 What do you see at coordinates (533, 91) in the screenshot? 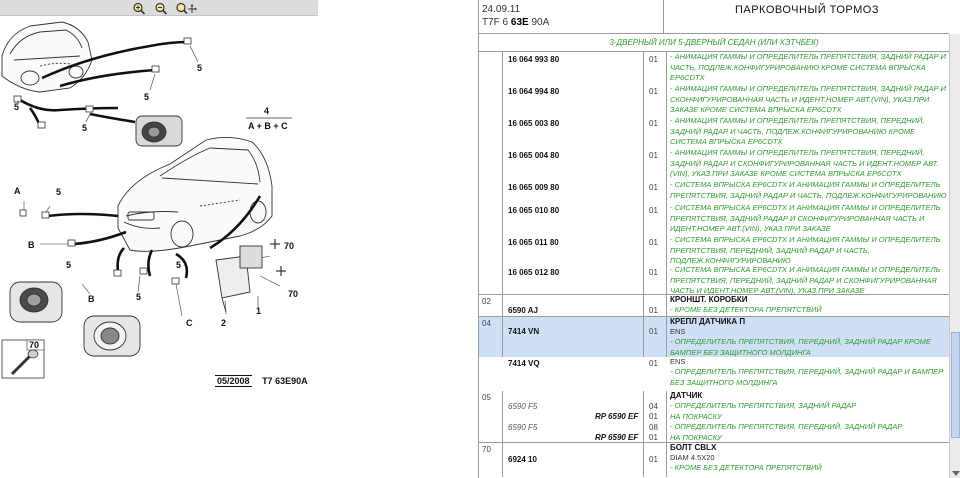
I see `part-number: 16 064 994 80` at bounding box center [533, 91].